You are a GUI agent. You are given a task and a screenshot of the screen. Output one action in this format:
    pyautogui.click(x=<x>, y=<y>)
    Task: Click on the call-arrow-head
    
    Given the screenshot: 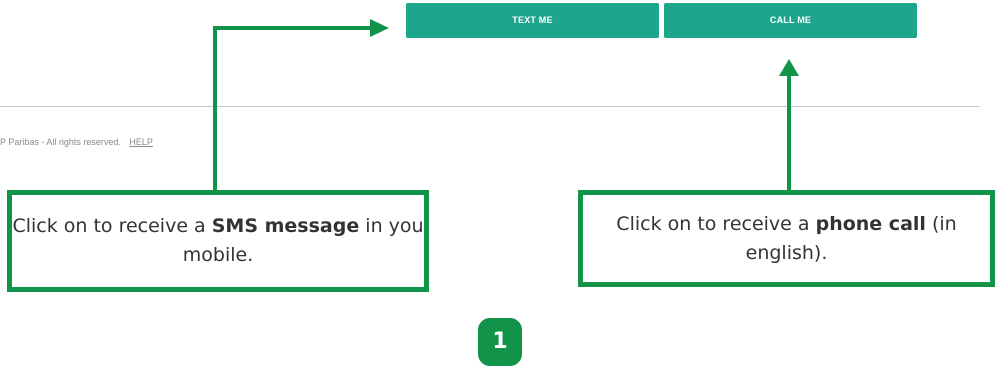 What is the action you would take?
    pyautogui.click(x=789, y=67)
    